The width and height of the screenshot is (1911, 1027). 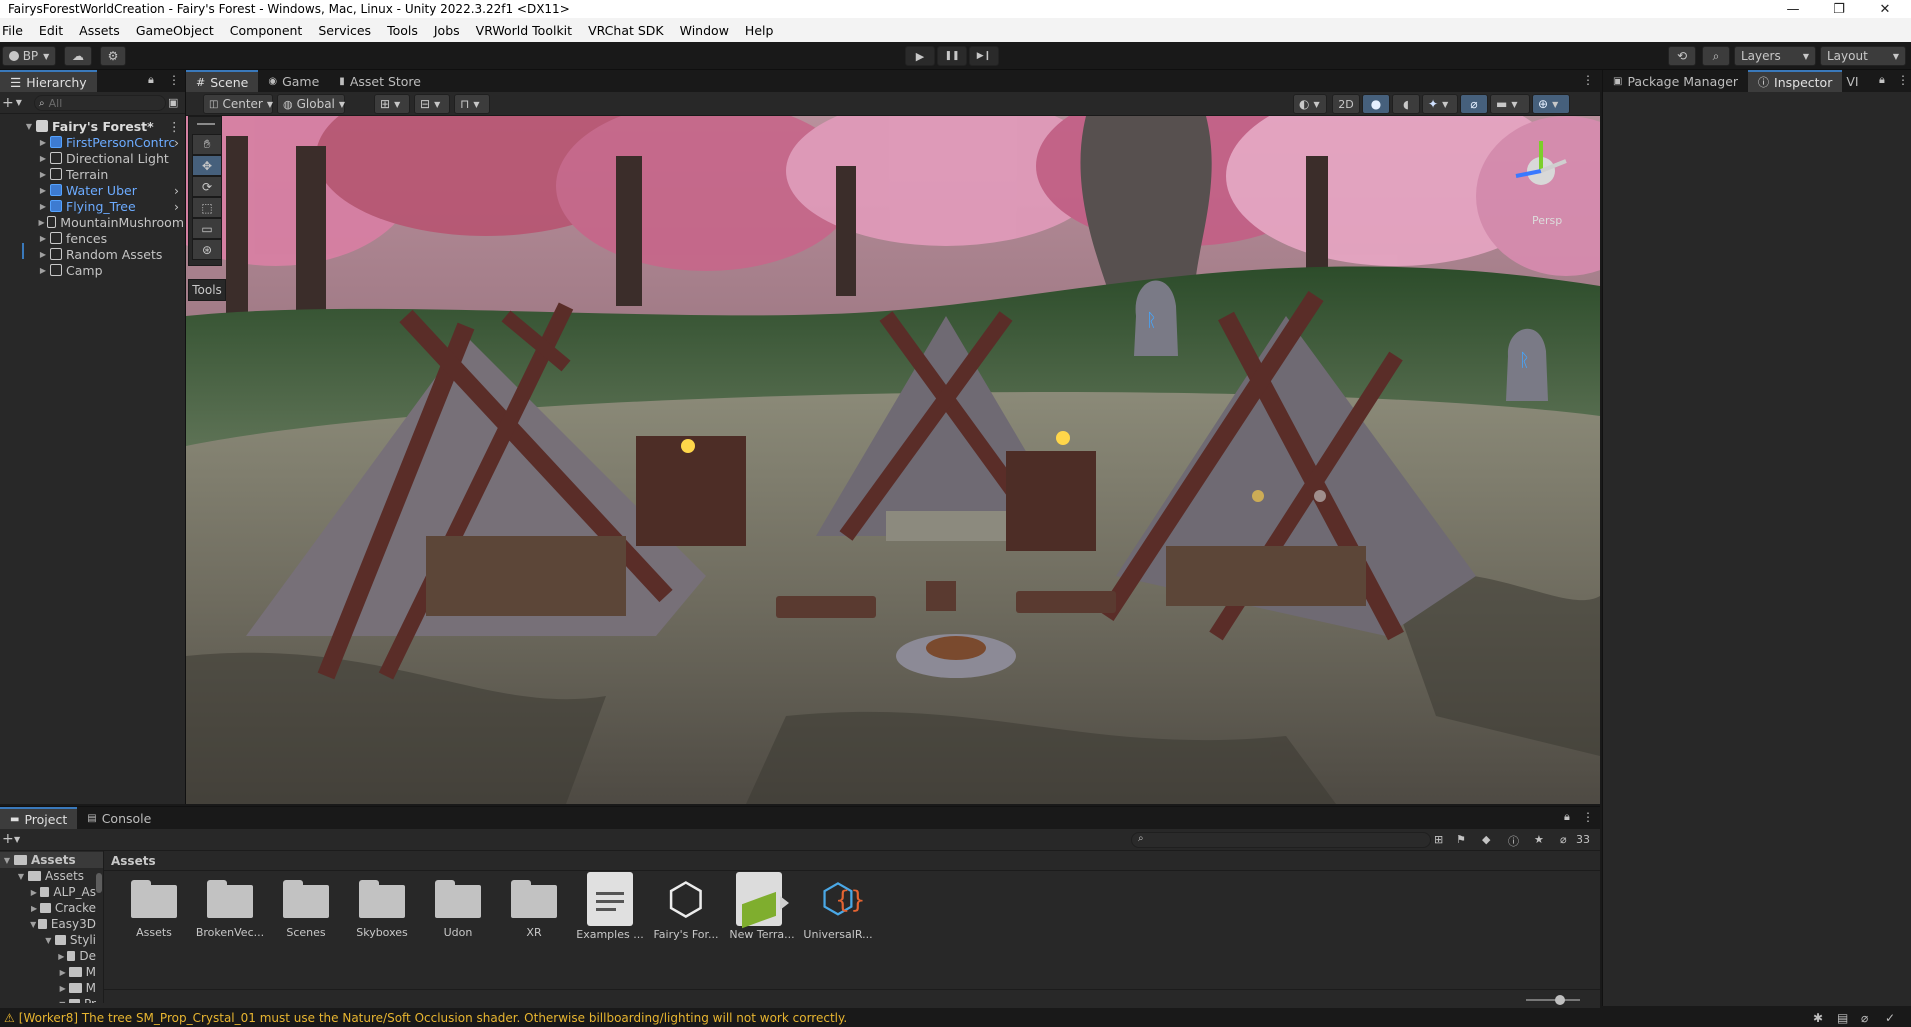 What do you see at coordinates (1890, 1018) in the screenshot?
I see `check-icon: ✓` at bounding box center [1890, 1018].